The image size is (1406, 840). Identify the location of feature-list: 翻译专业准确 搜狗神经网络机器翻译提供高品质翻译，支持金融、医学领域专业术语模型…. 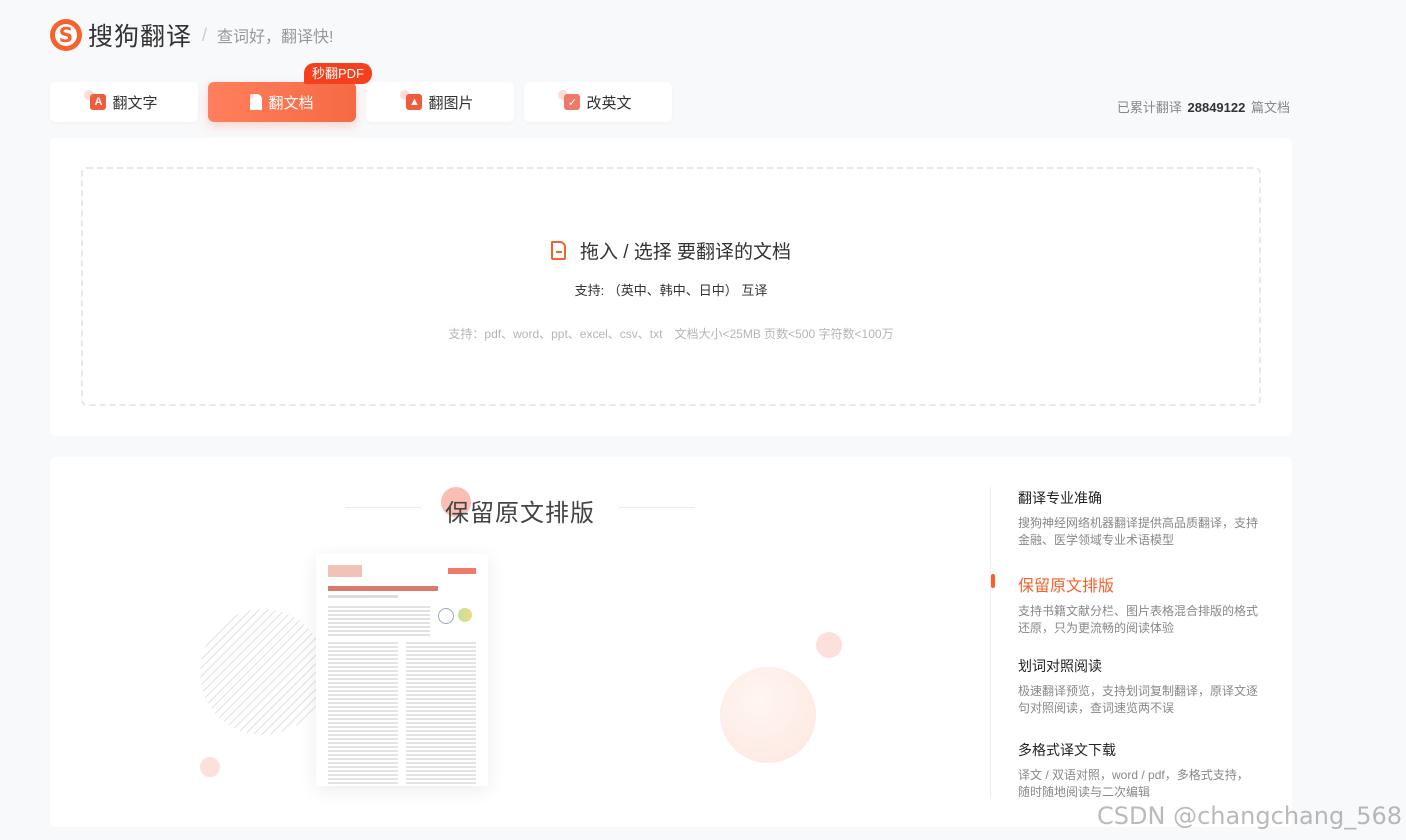
(1125, 656).